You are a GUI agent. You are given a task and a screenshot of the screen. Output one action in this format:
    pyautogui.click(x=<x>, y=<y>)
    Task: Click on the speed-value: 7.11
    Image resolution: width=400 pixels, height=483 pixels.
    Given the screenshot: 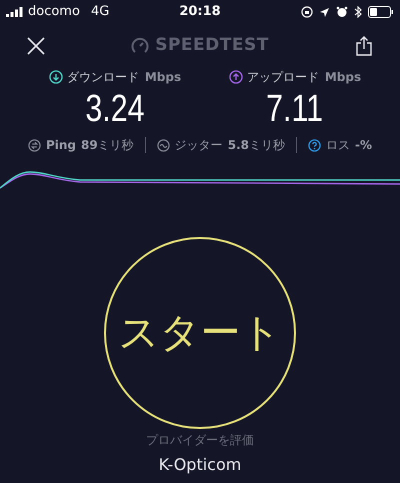 What is the action you would take?
    pyautogui.click(x=295, y=109)
    